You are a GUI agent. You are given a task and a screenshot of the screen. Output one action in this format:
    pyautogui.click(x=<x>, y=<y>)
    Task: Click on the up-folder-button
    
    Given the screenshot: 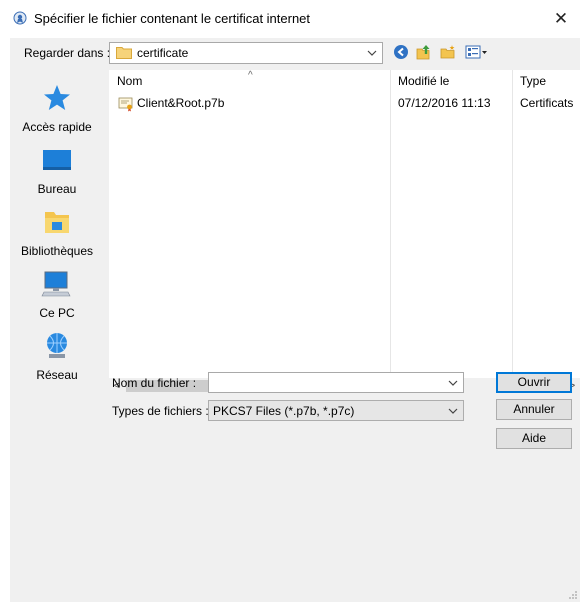 What is the action you would take?
    pyautogui.click(x=424, y=52)
    